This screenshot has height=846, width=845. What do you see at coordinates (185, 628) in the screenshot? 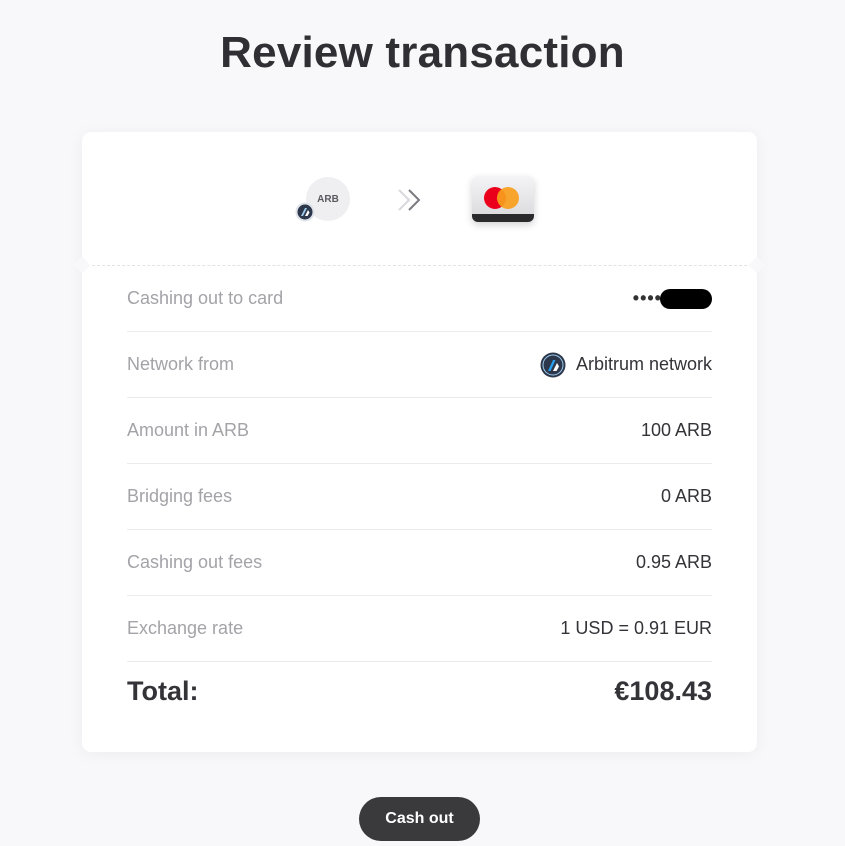
I see `exchange-rate-label: Exchange rate` at bounding box center [185, 628].